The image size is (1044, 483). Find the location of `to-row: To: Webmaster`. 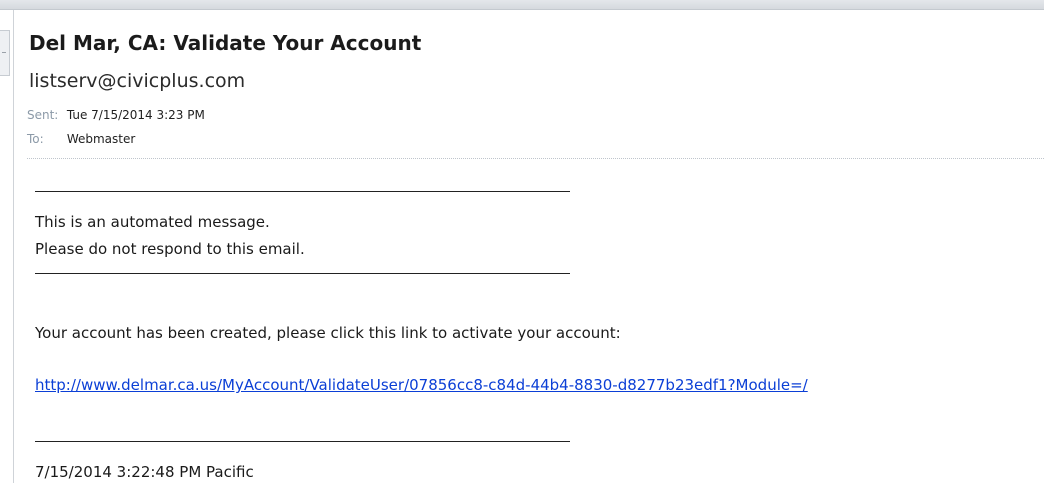

to-row: To: Webmaster is located at coordinates (81, 139).